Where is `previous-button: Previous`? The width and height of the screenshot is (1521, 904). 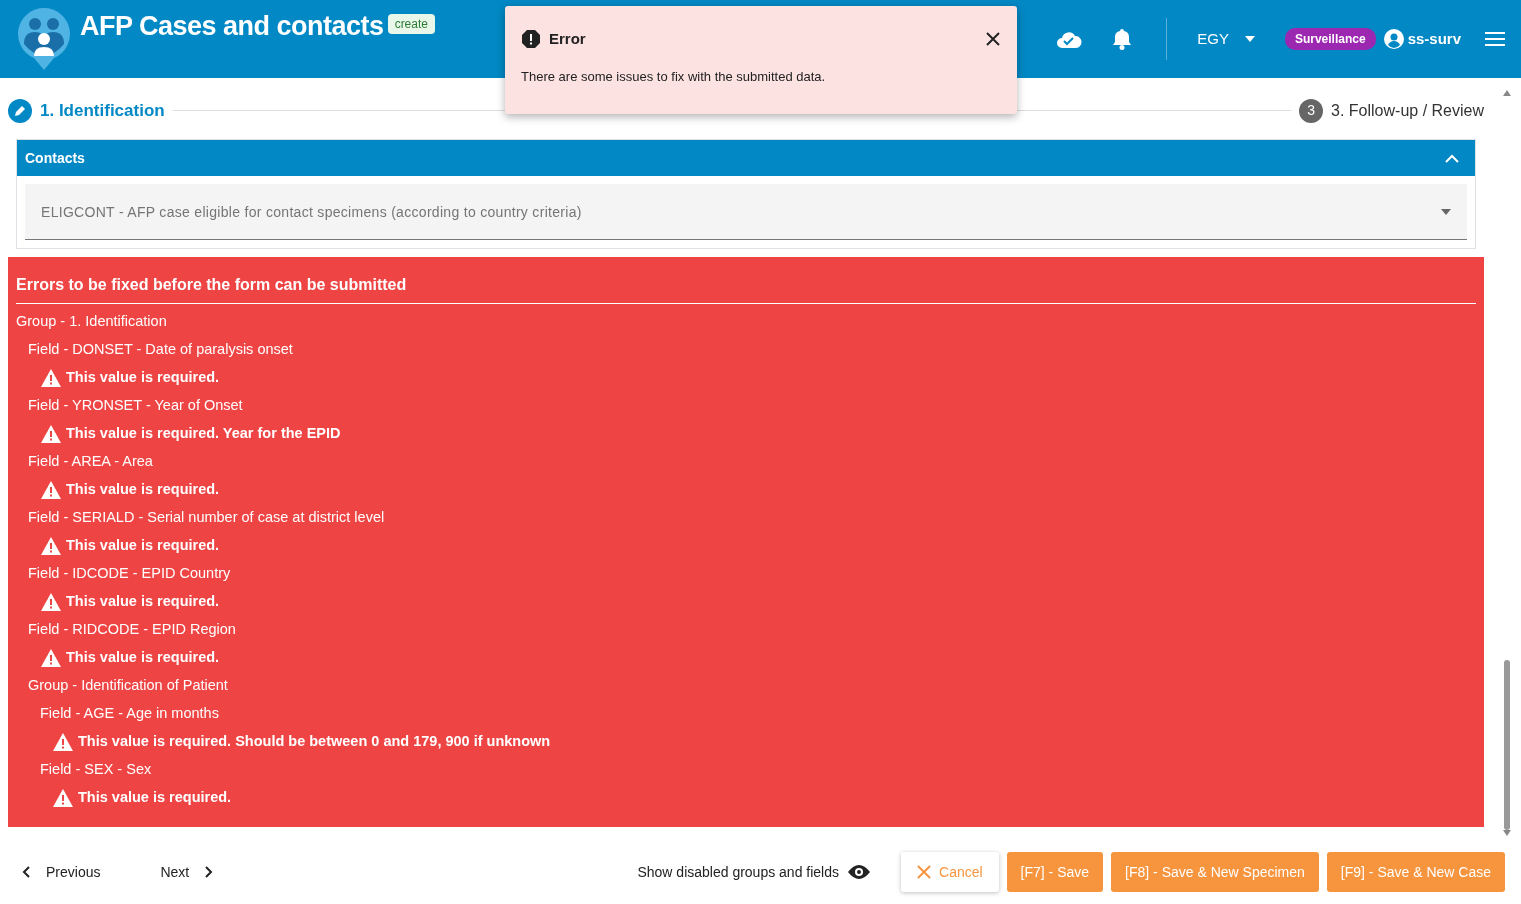 previous-button: Previous is located at coordinates (61, 872).